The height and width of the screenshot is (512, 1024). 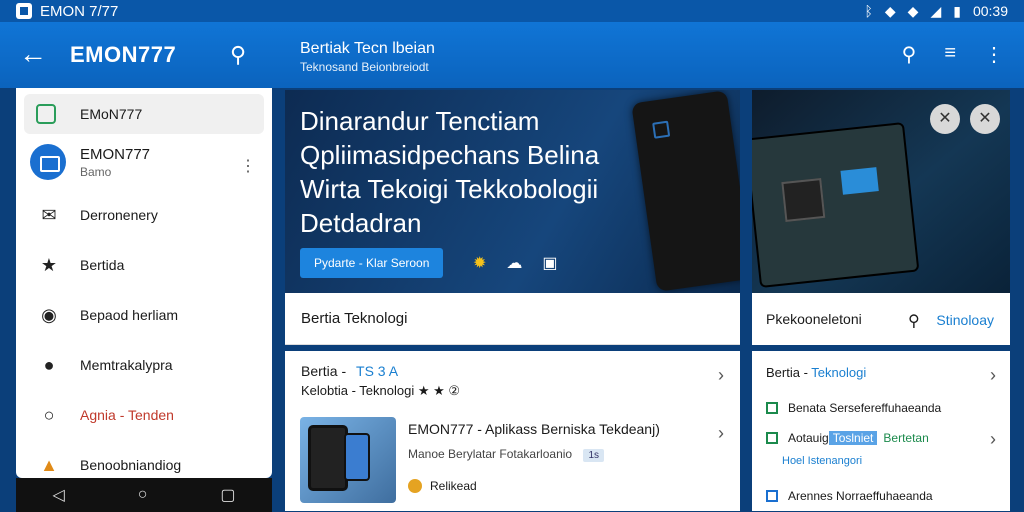 What do you see at coordinates (803, 199) in the screenshot?
I see `chip-shape` at bounding box center [803, 199].